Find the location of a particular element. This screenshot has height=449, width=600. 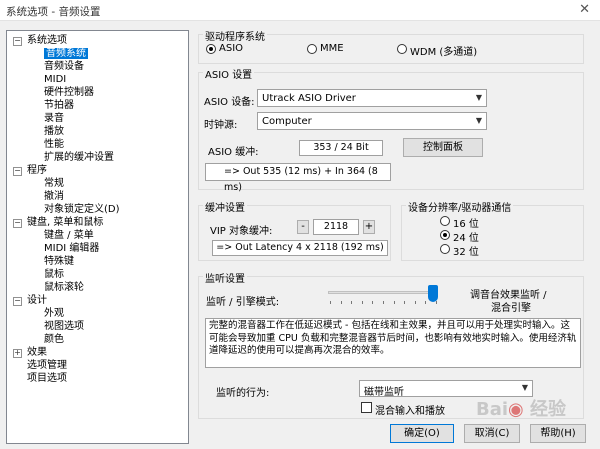

tree-item: 键盘 / 菜单 is located at coordinates (69, 235).